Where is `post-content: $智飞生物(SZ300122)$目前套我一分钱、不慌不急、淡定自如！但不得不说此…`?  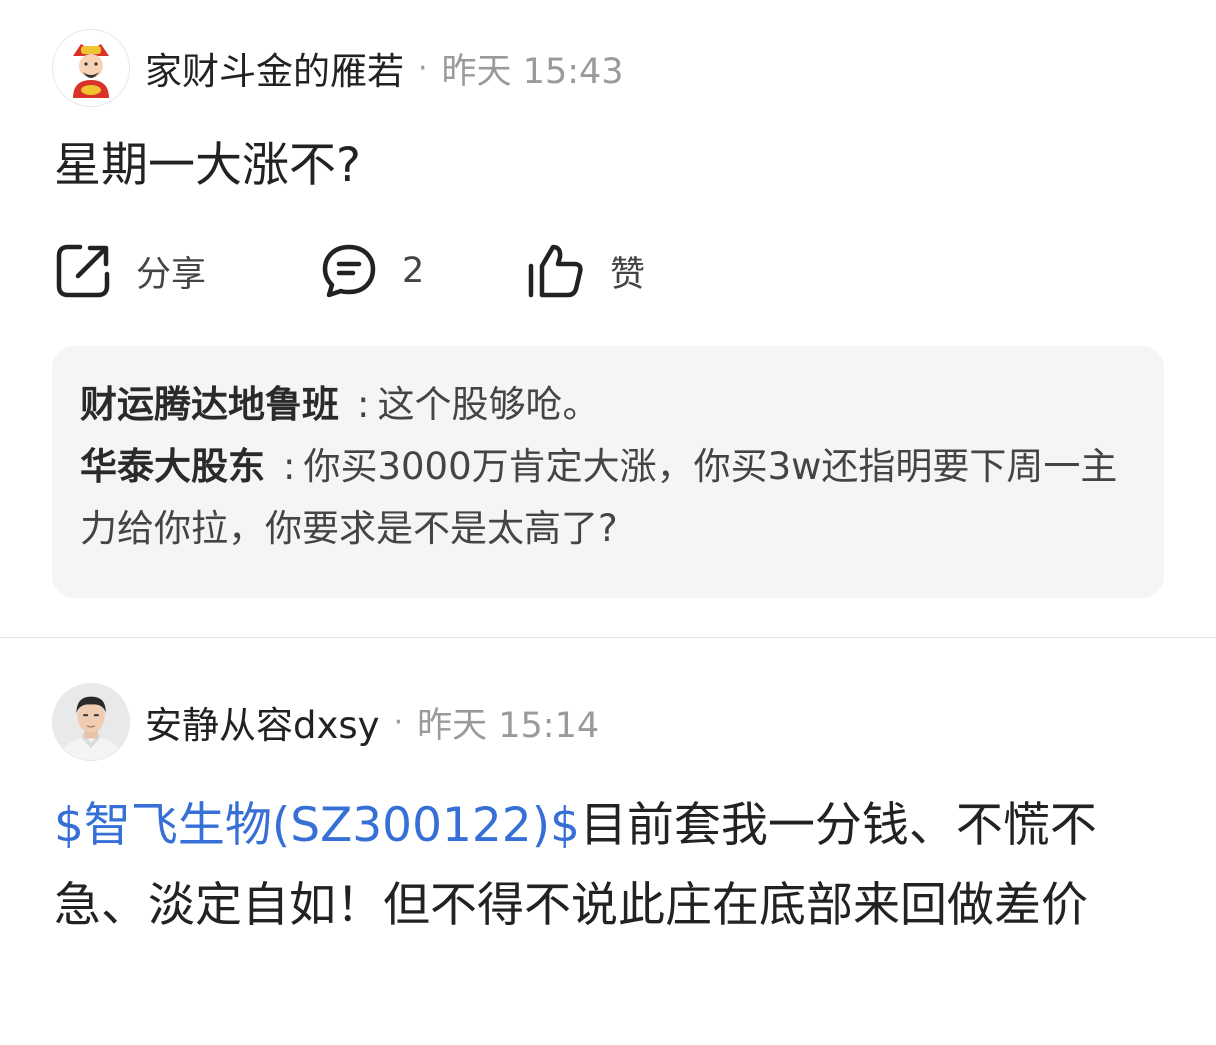
post-content: $智飞生物(SZ300122)$目前套我一分钱、不慌不急、淡定自如！但不得不说此… is located at coordinates (609, 866).